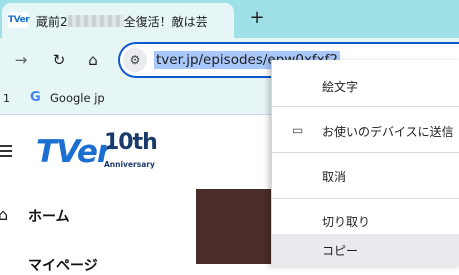 The height and width of the screenshot is (275, 459). Describe the element at coordinates (165, 22) in the screenshot. I see `tab-title-end: 全復活！敵は芸` at that location.